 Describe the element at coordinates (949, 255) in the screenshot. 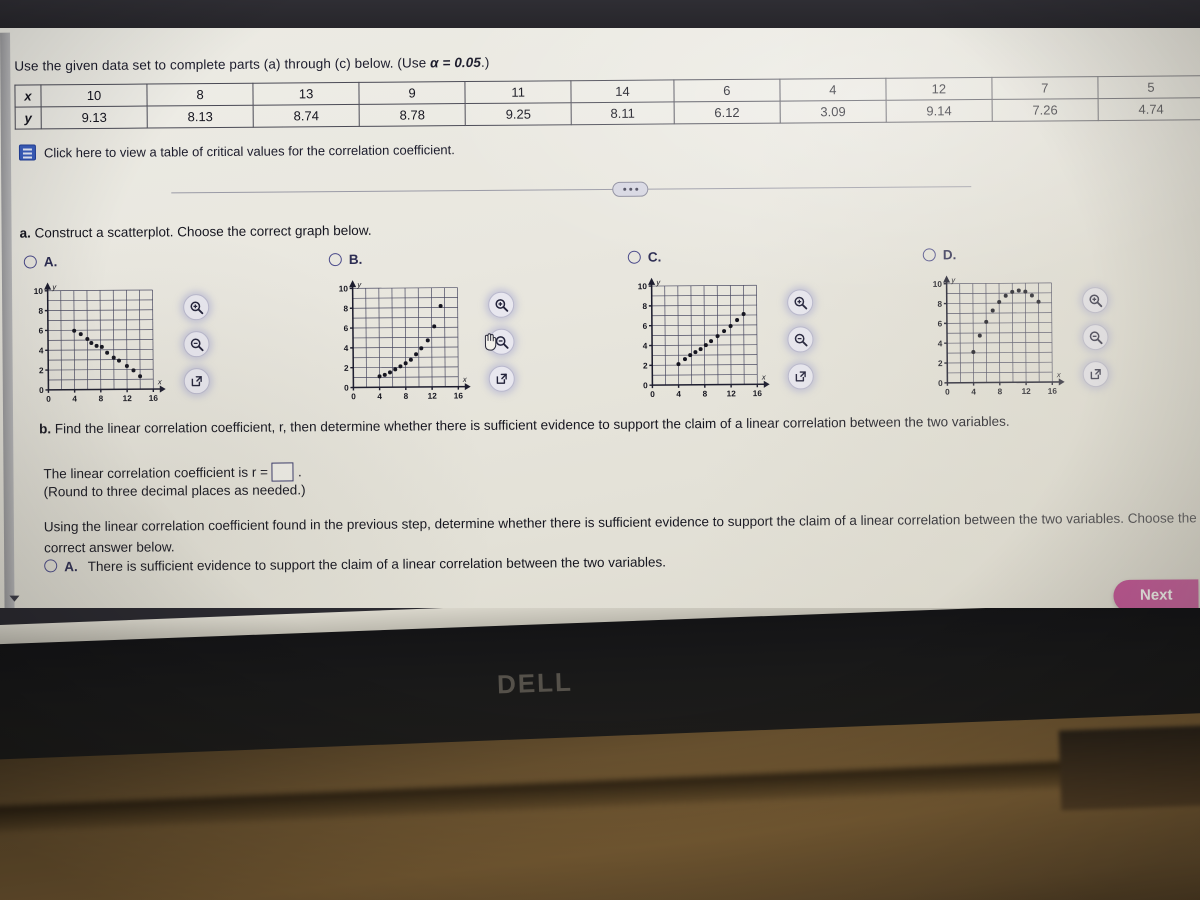

I see `graph-option-D-letter: D.` at that location.